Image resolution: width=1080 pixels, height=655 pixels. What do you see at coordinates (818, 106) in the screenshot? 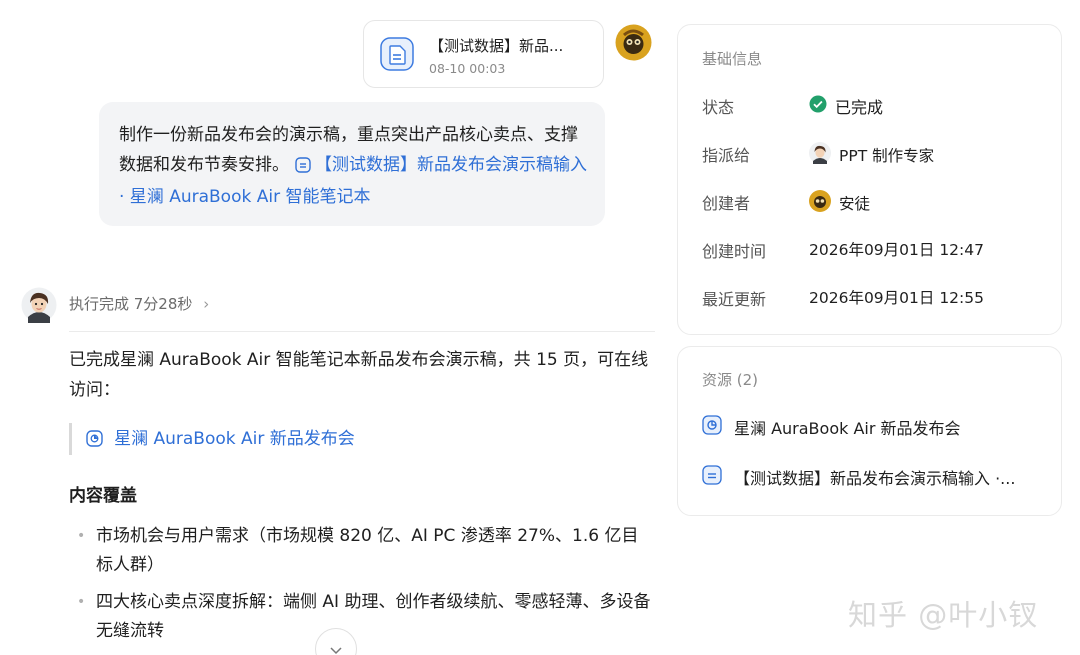
I see `check-circle-icon` at bounding box center [818, 106].